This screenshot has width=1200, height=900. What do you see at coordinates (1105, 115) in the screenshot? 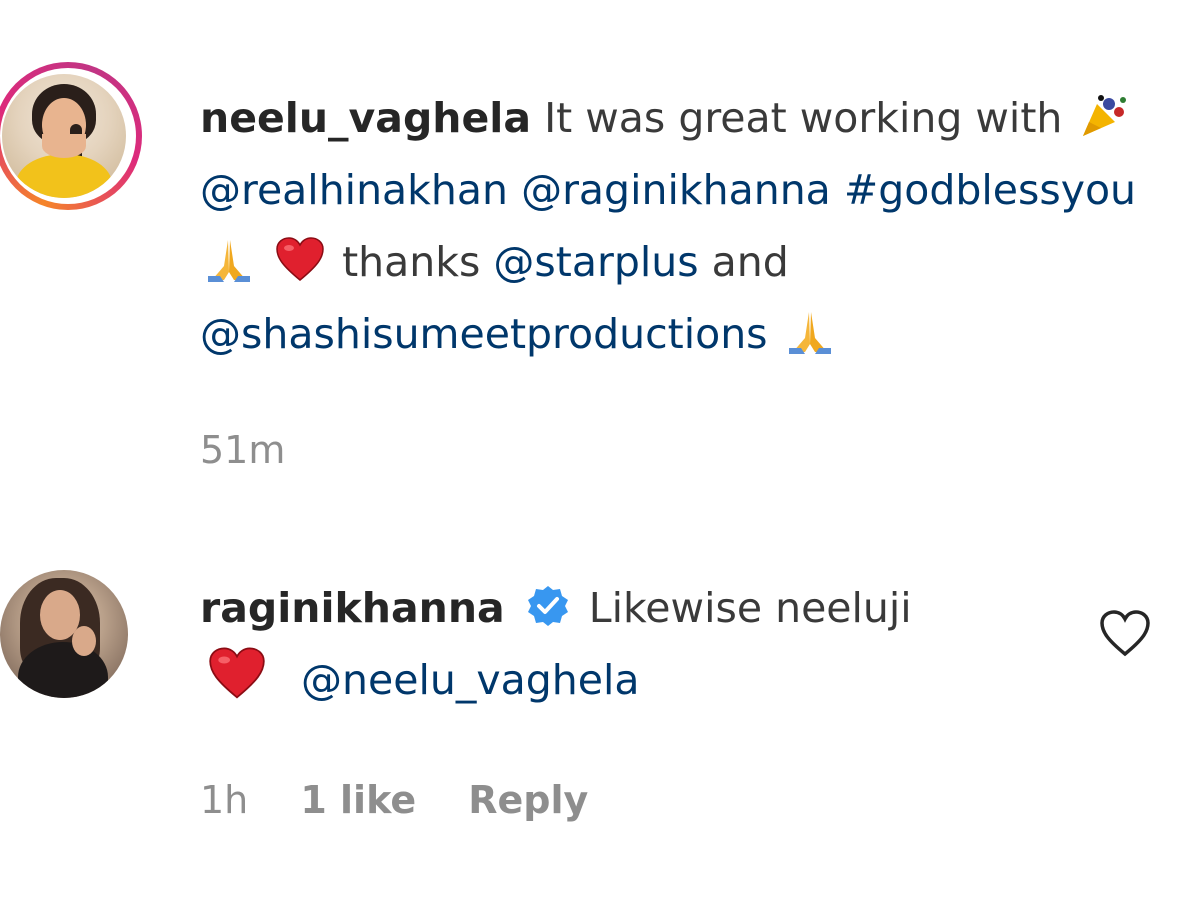
I see `party-popper-icon` at bounding box center [1105, 115].